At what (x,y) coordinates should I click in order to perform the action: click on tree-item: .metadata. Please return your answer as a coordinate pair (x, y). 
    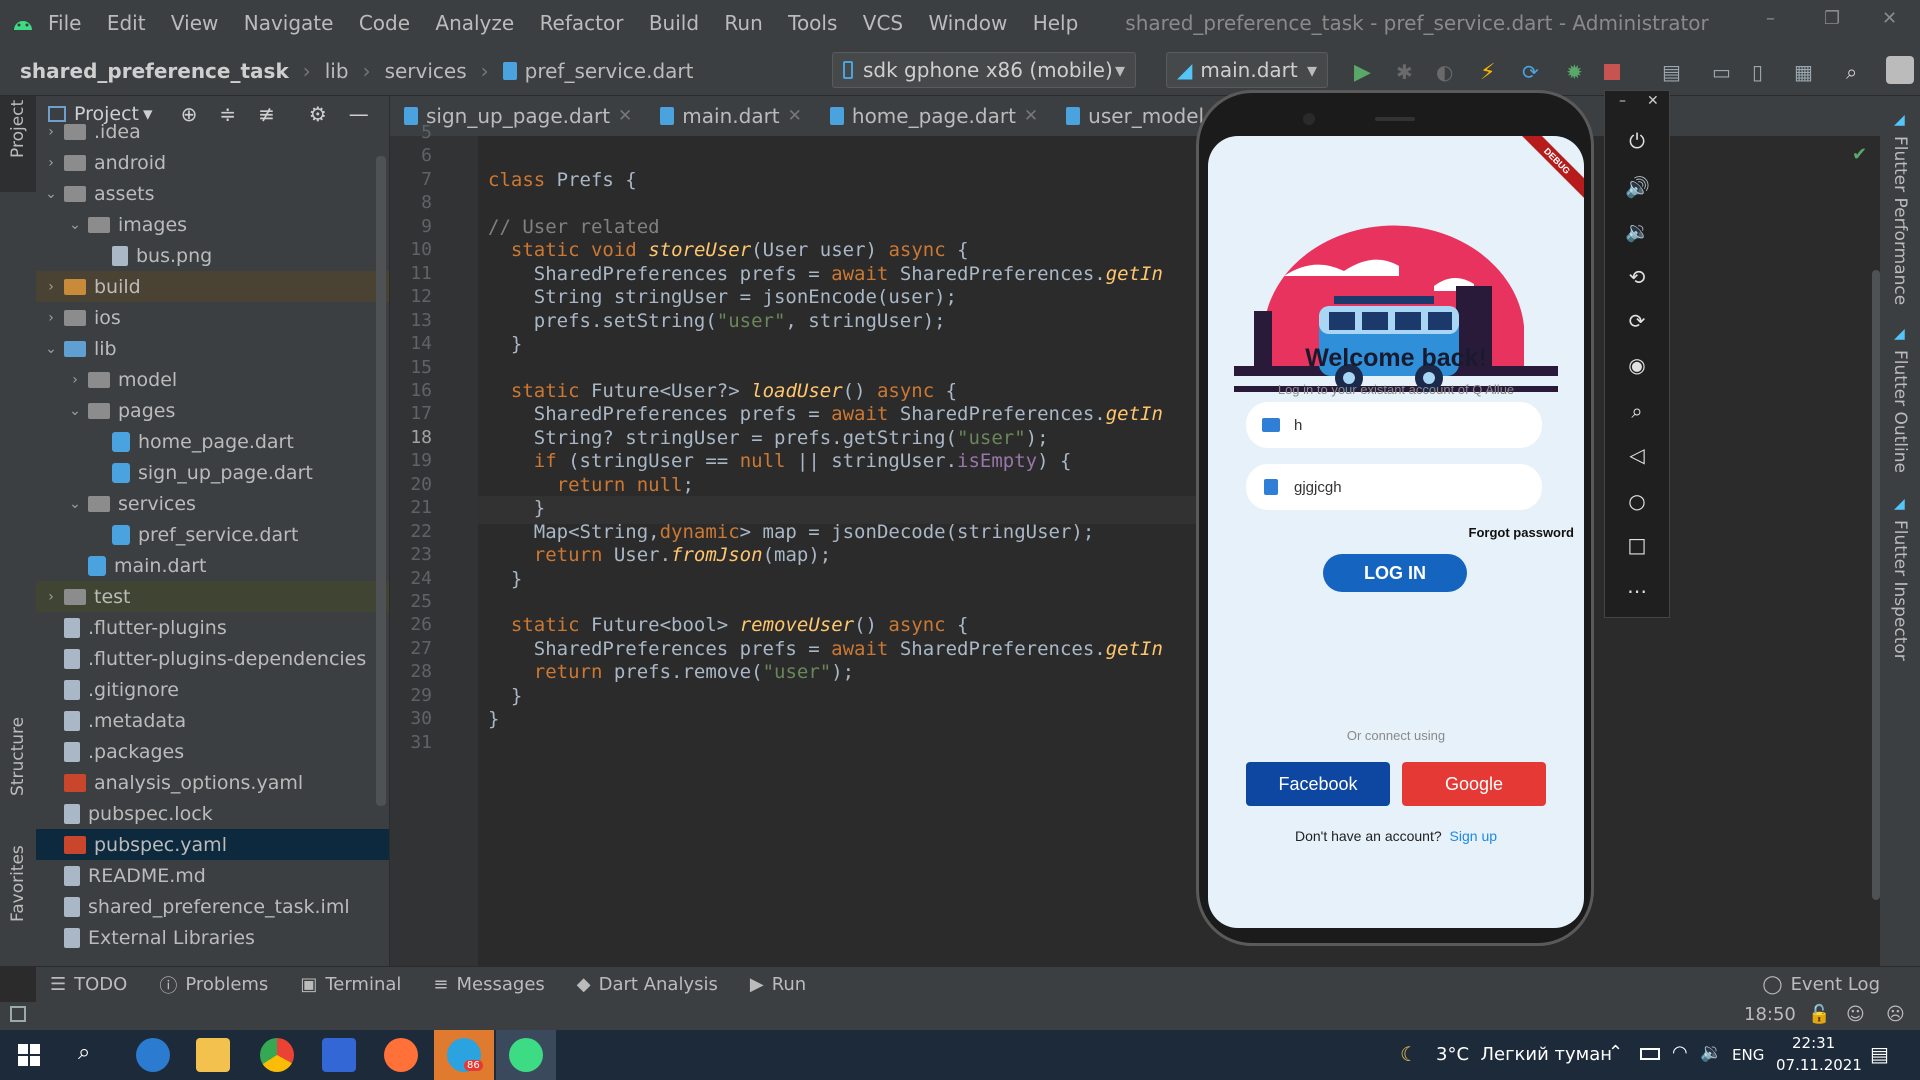
    Looking at the image, I should click on (212, 720).